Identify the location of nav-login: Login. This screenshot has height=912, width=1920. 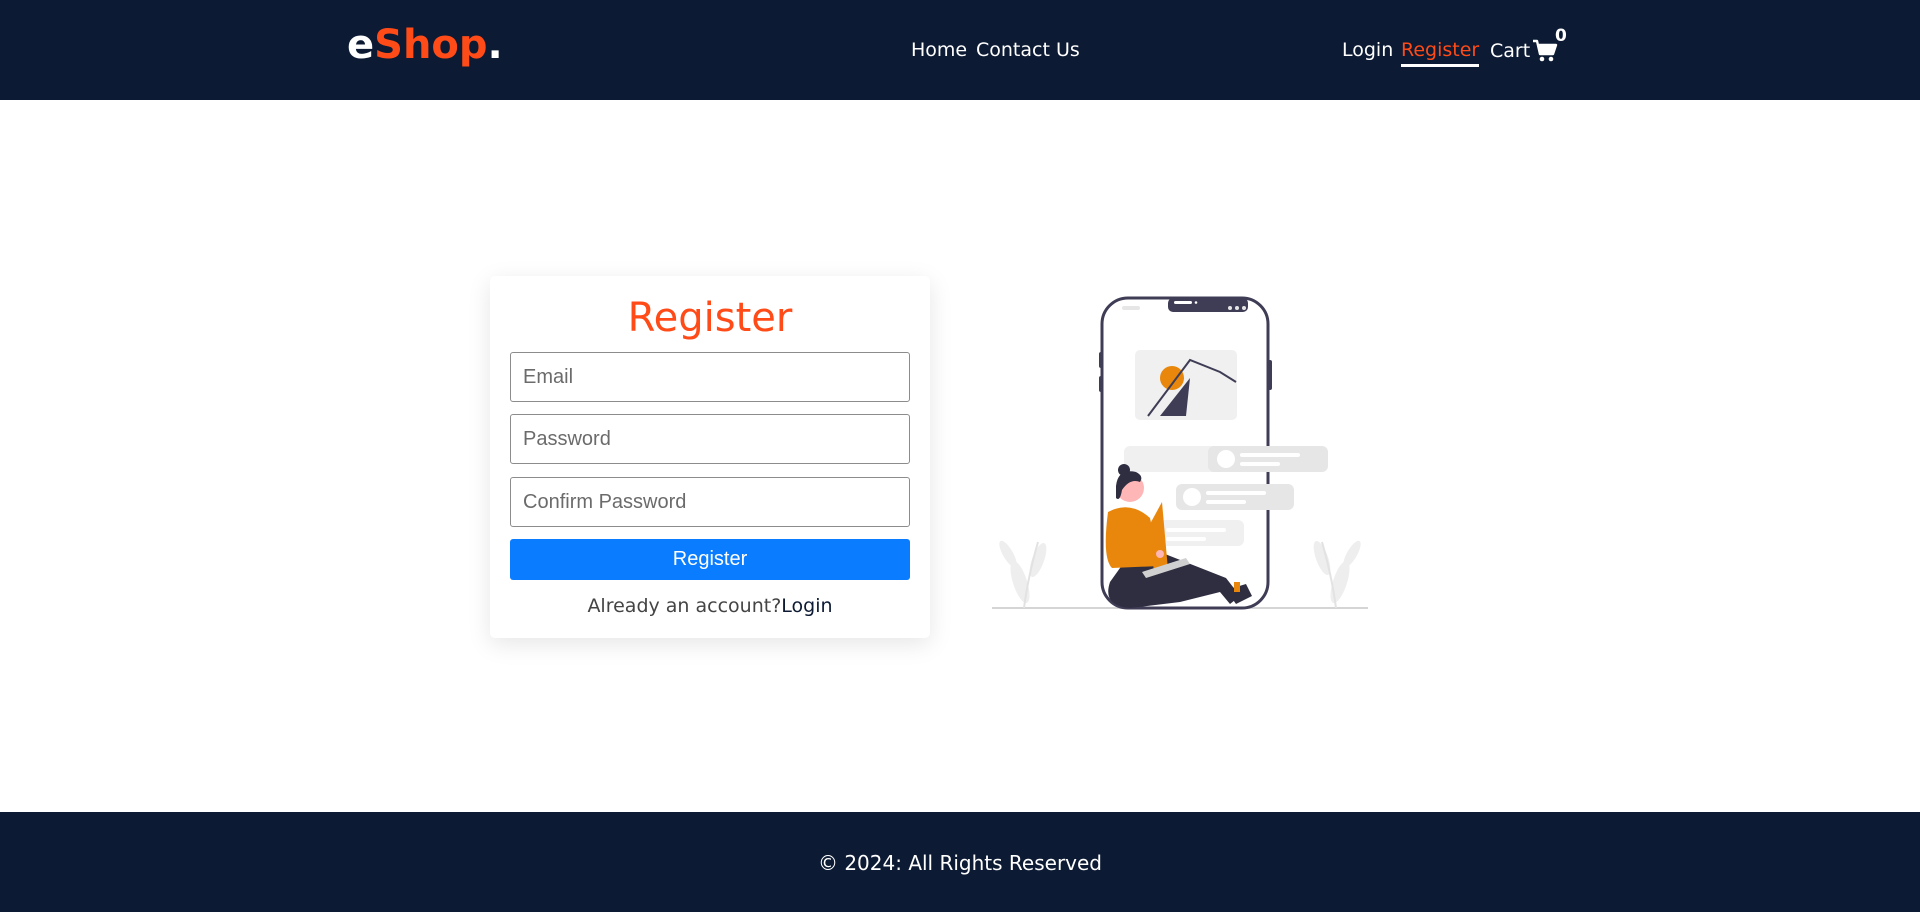
(1367, 50).